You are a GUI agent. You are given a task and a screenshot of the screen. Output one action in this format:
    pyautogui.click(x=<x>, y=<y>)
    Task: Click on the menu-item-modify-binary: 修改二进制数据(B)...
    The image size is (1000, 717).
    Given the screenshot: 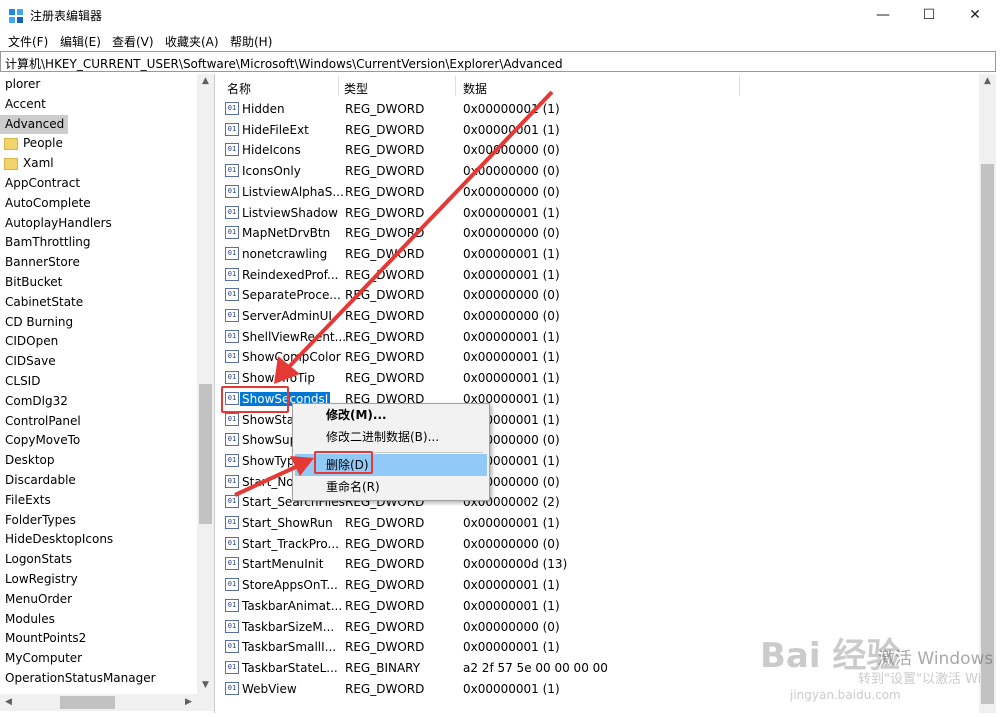 What is the action you would take?
    pyautogui.click(x=391, y=437)
    